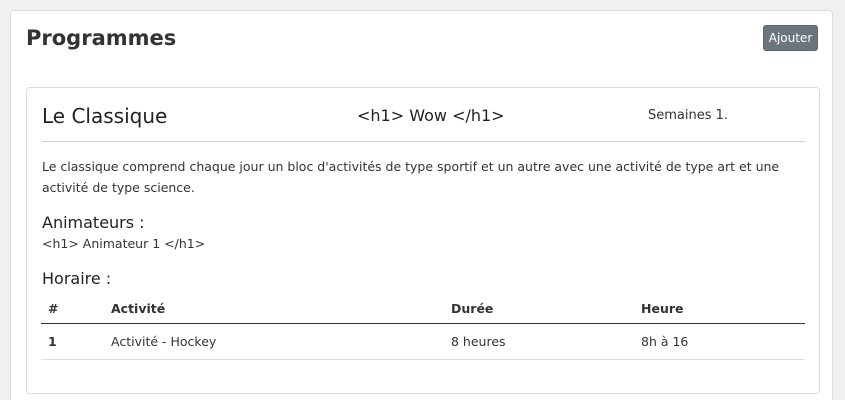  I want to click on add-button: Ajouter, so click(790, 38).